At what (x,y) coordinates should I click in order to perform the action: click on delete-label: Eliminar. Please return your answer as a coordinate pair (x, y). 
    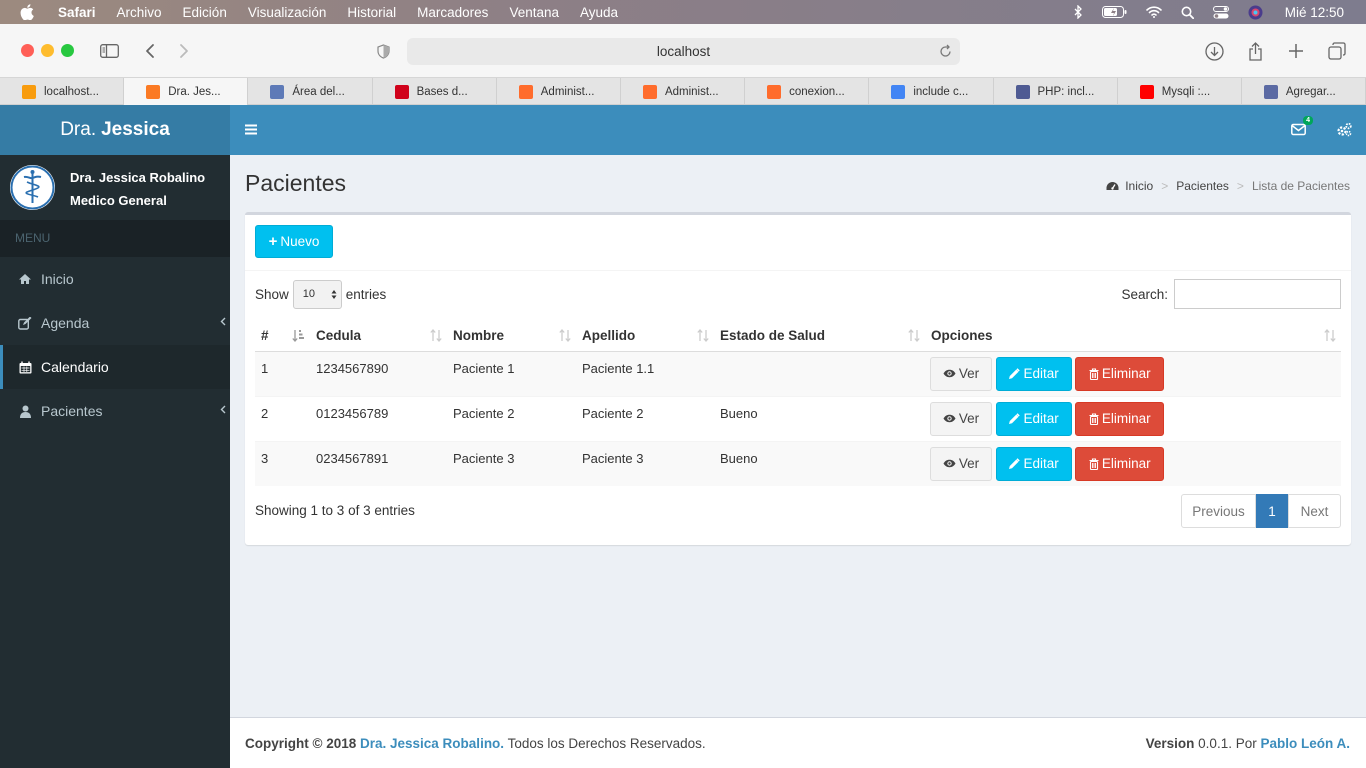
    Looking at the image, I should click on (1126, 418).